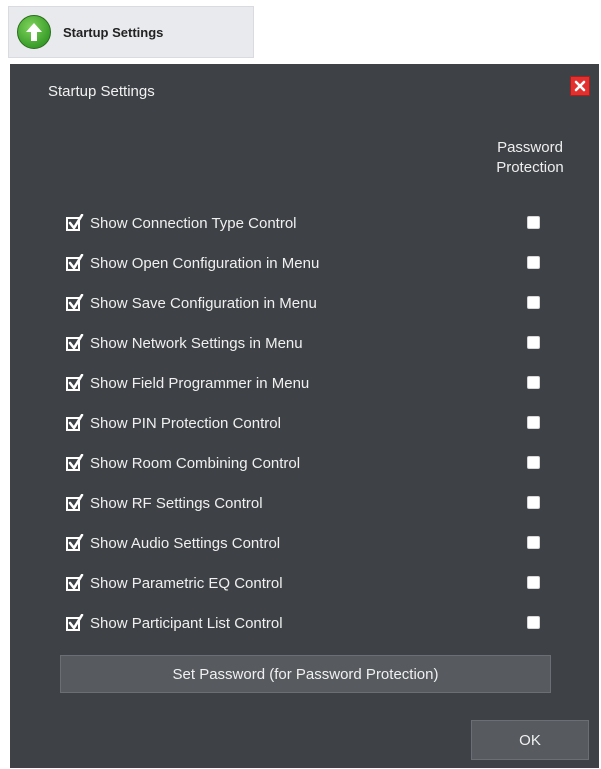 This screenshot has height=769, width=601. Describe the element at coordinates (326, 344) in the screenshot. I see `setting-row: Show Network Settings in Menu` at that location.